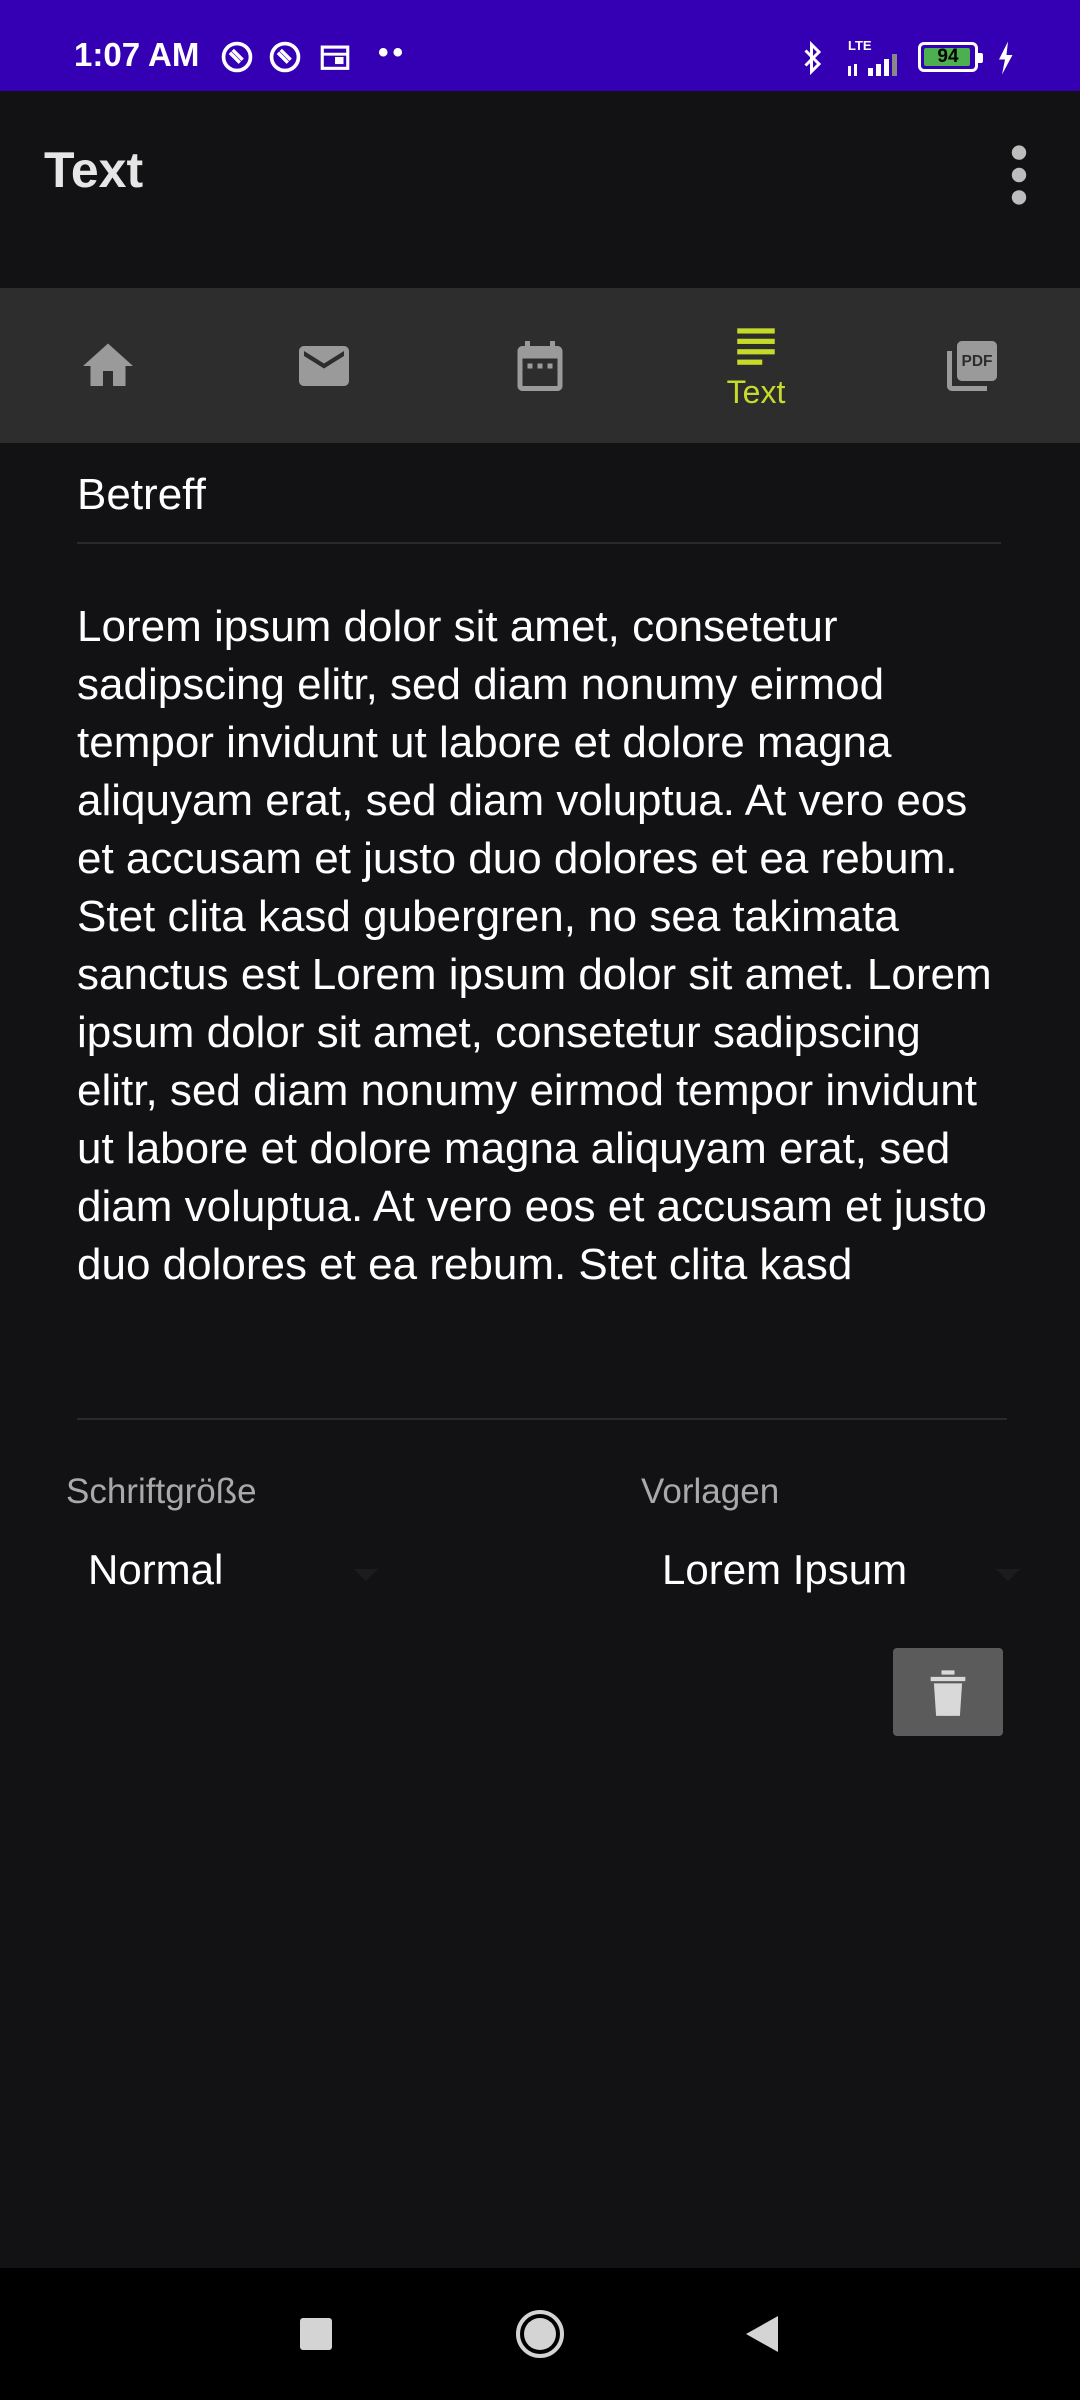 The height and width of the screenshot is (2400, 1080). I want to click on tab-home, so click(108, 365).